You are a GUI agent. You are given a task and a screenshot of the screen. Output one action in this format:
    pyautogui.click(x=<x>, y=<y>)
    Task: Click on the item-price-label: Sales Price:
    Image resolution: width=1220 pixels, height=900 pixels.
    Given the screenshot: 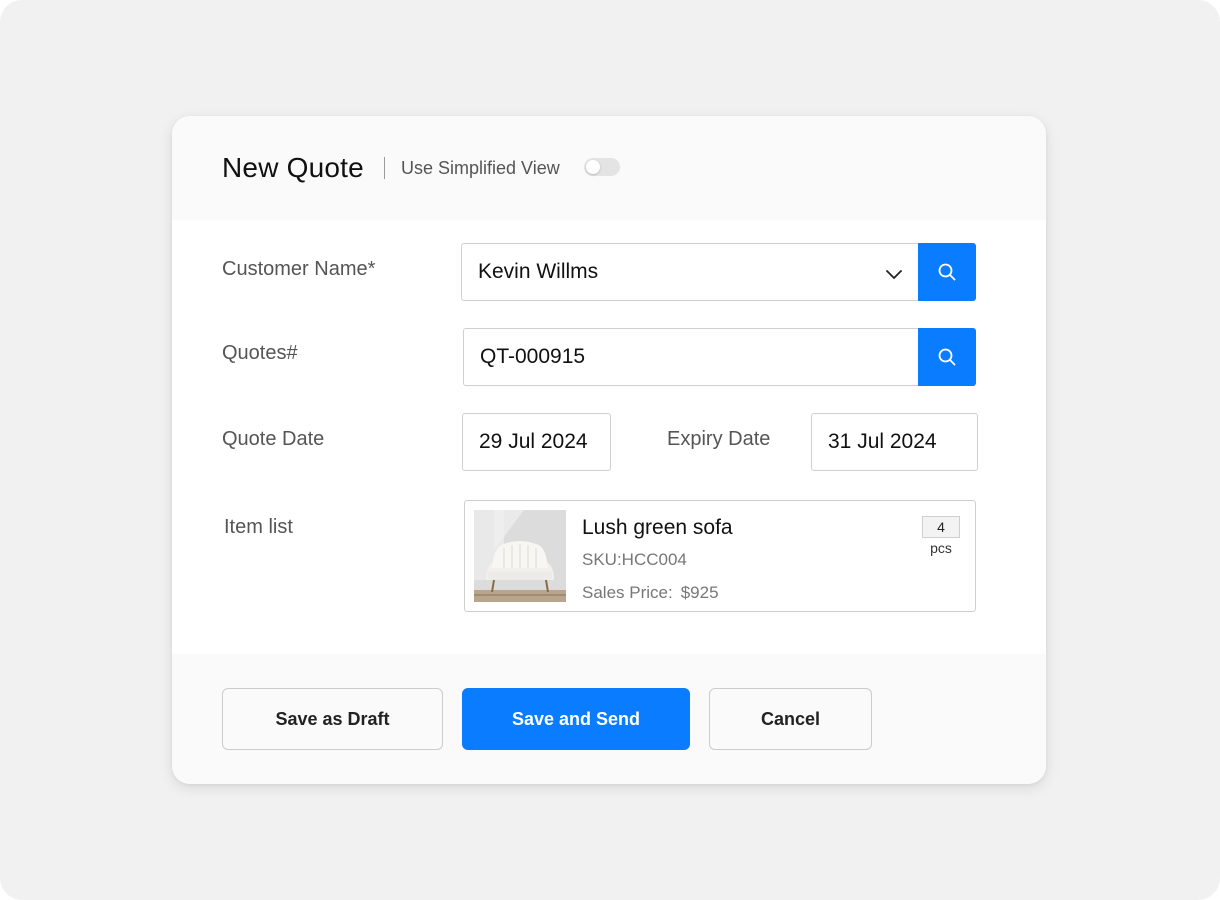 What is the action you would take?
    pyautogui.click(x=627, y=592)
    